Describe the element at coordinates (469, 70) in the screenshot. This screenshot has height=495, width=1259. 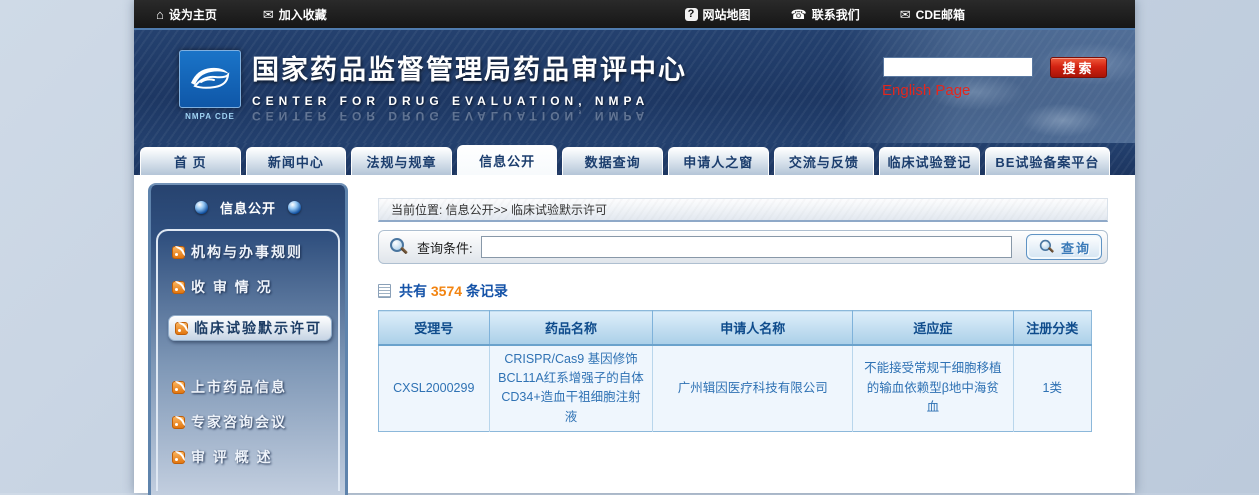
I see `site-title-chinese: 国家药品监督管理局药品审评中心` at that location.